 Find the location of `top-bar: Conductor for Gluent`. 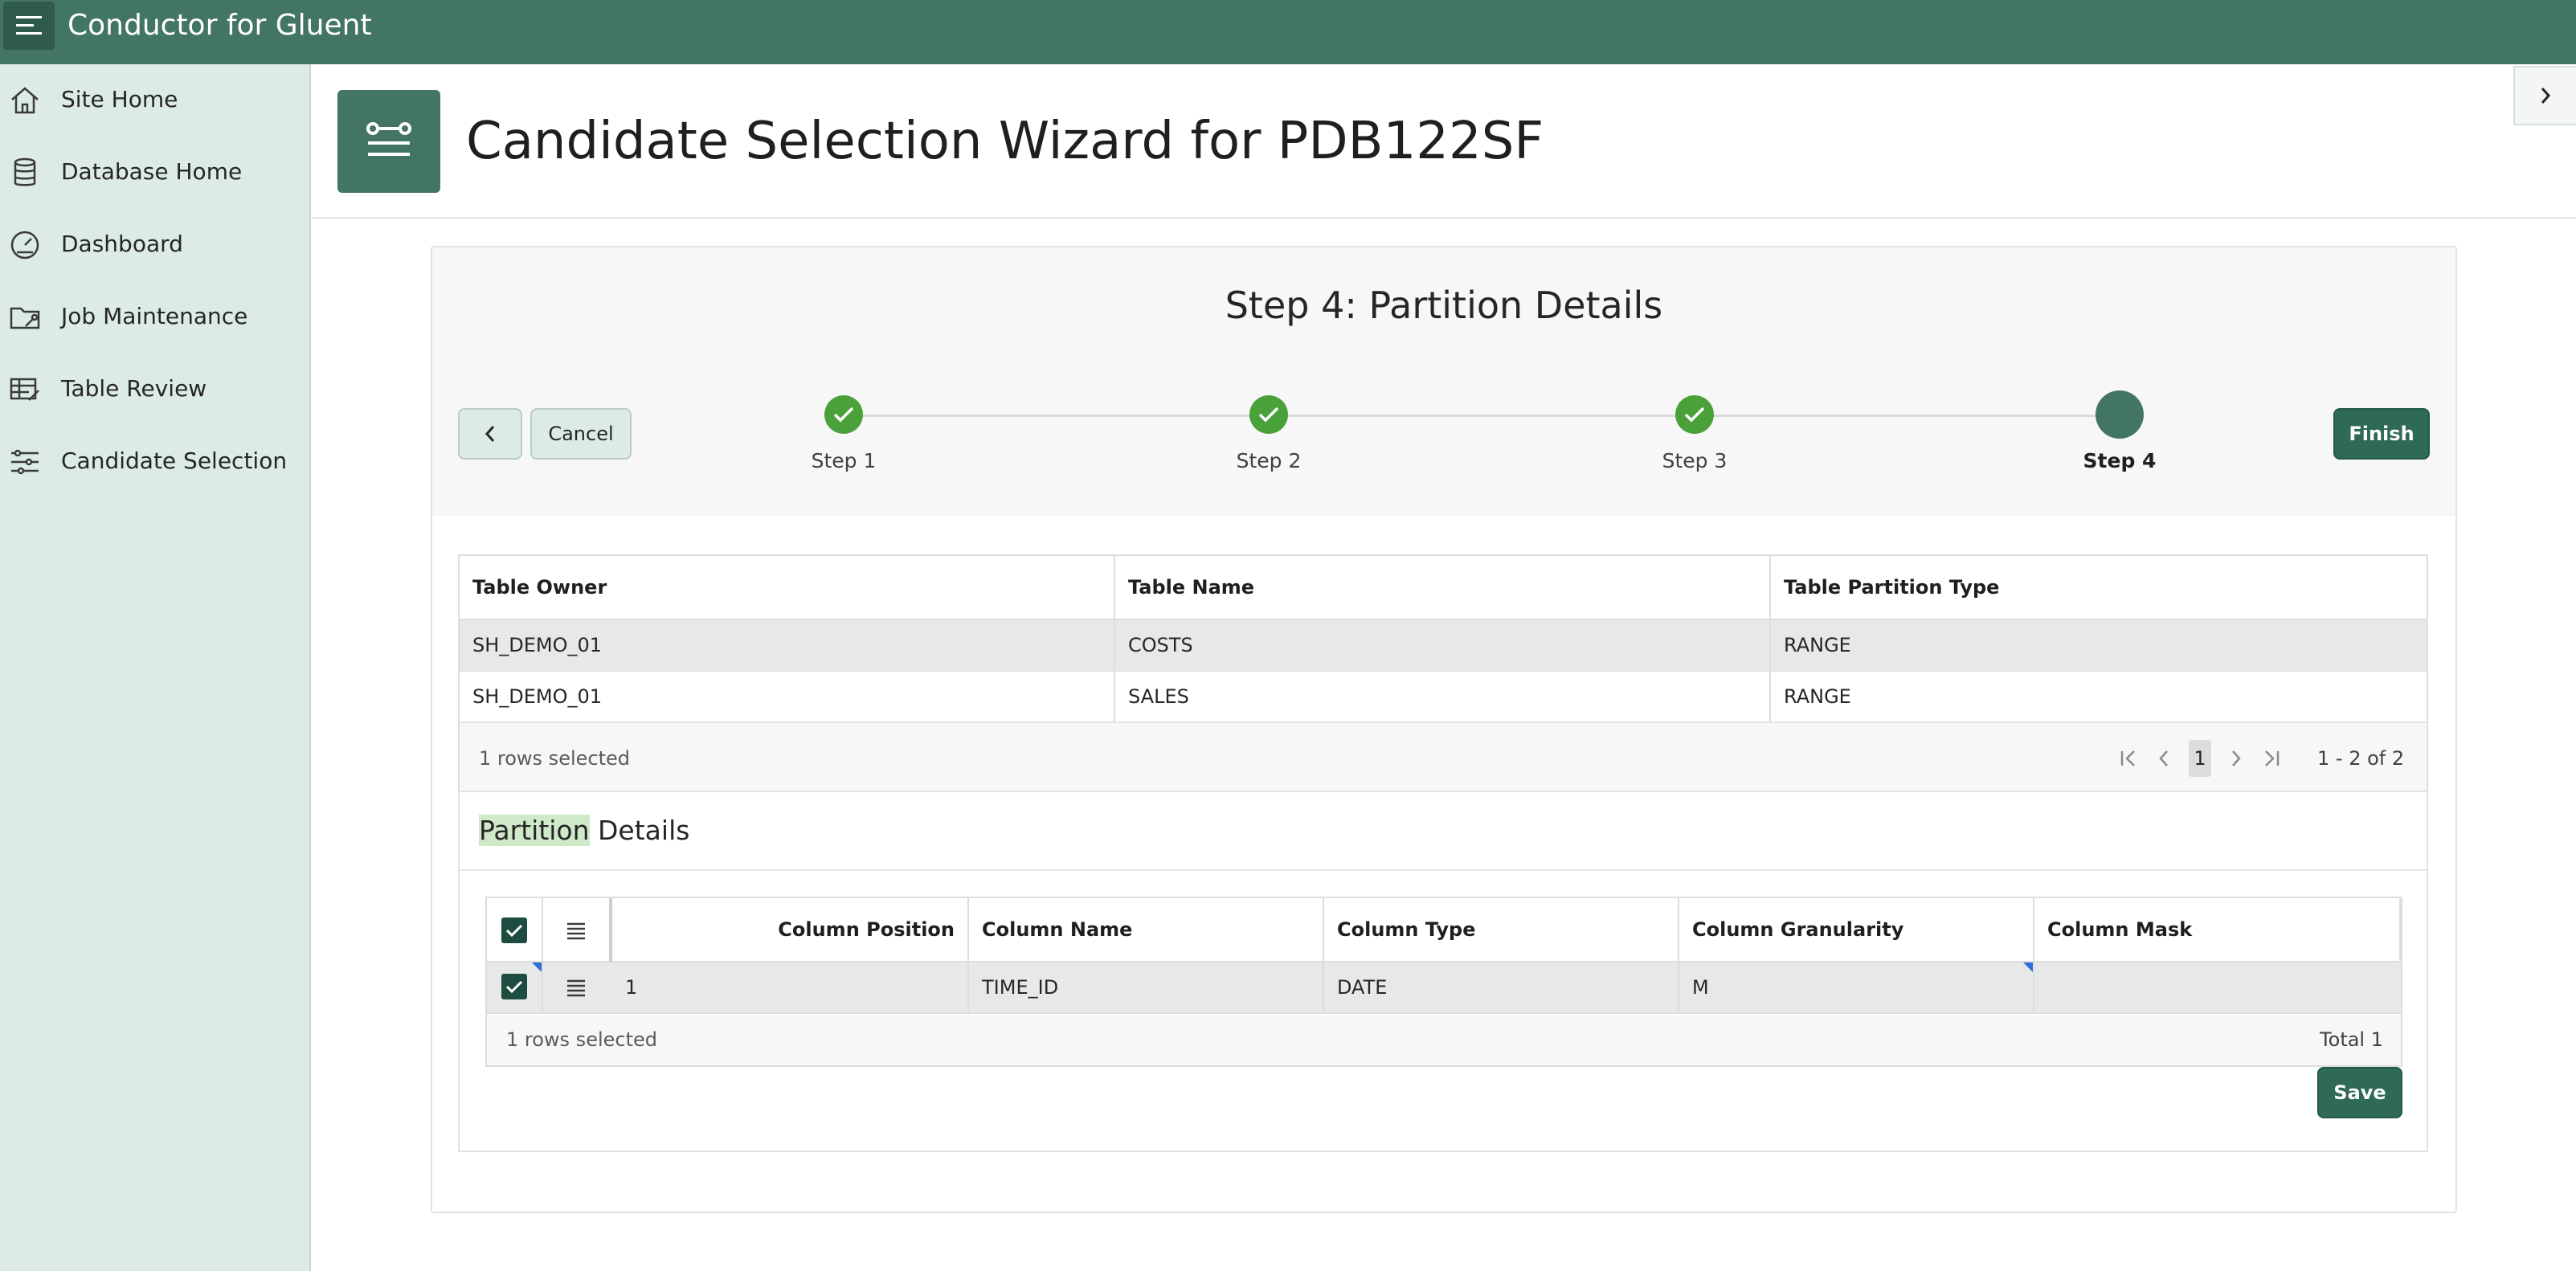

top-bar: Conductor for Gluent is located at coordinates (1288, 32).